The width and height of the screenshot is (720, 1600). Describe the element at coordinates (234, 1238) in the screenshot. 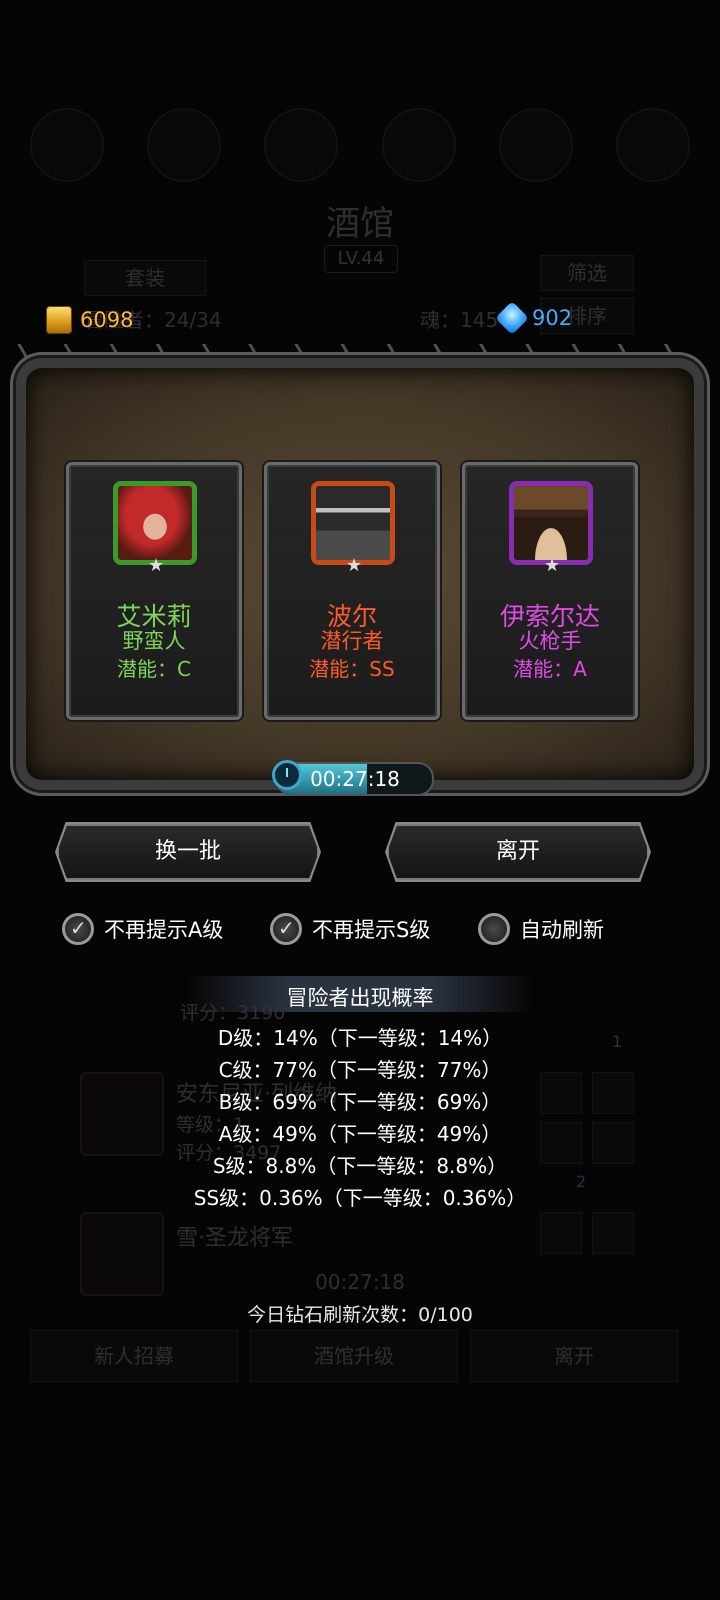

I see `background-row-name: 雪·圣龙将军` at that location.